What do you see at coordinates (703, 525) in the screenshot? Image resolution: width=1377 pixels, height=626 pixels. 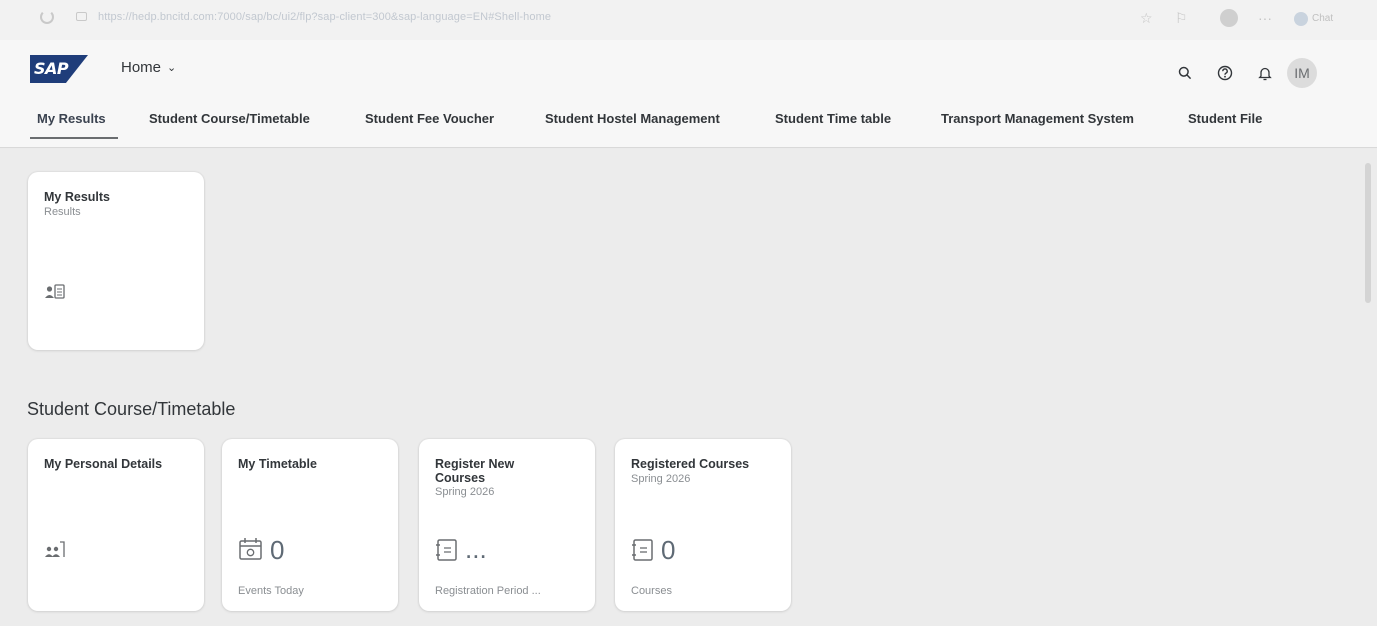 I see `tile-registered-courses: Registered Courses Spring 2026 0 Courses` at bounding box center [703, 525].